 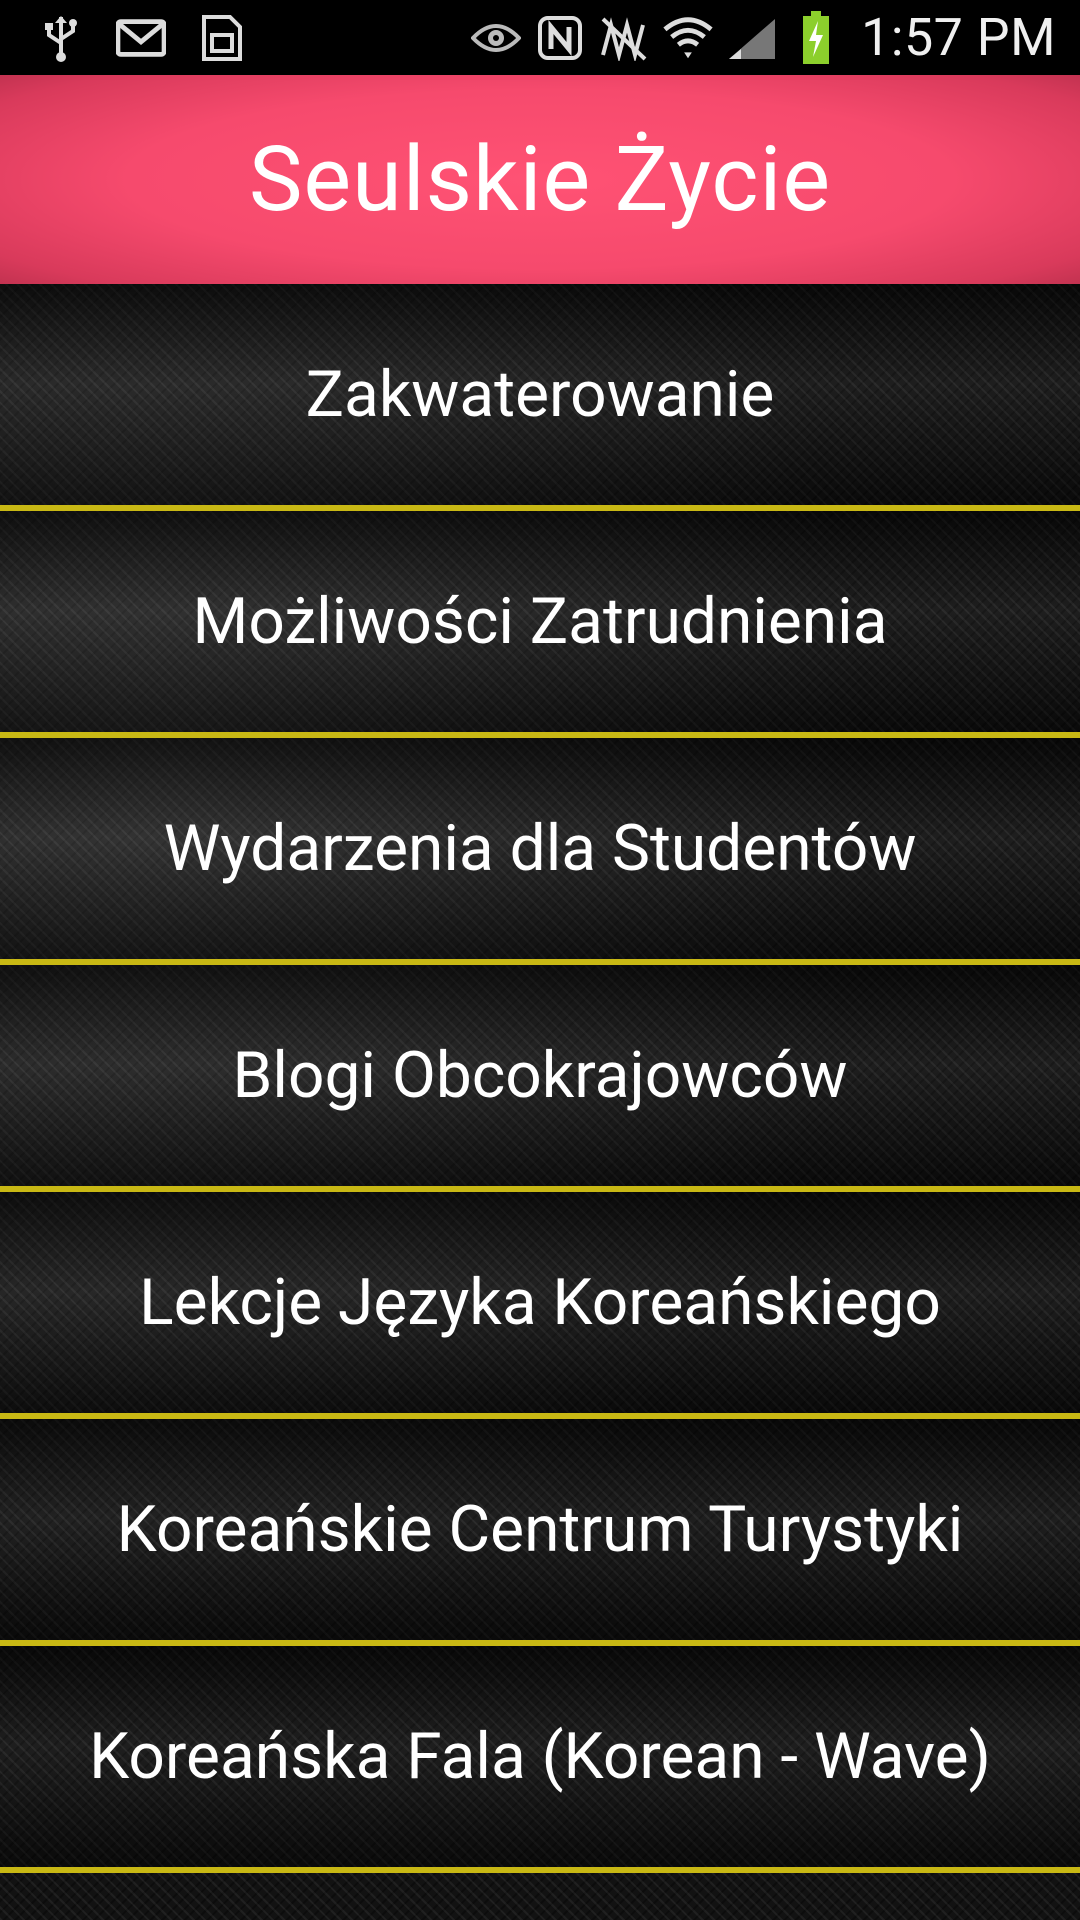 I want to click on menu-item-foreigner-blogs: Blogi Obcokrajowców, so click(x=540, y=1075).